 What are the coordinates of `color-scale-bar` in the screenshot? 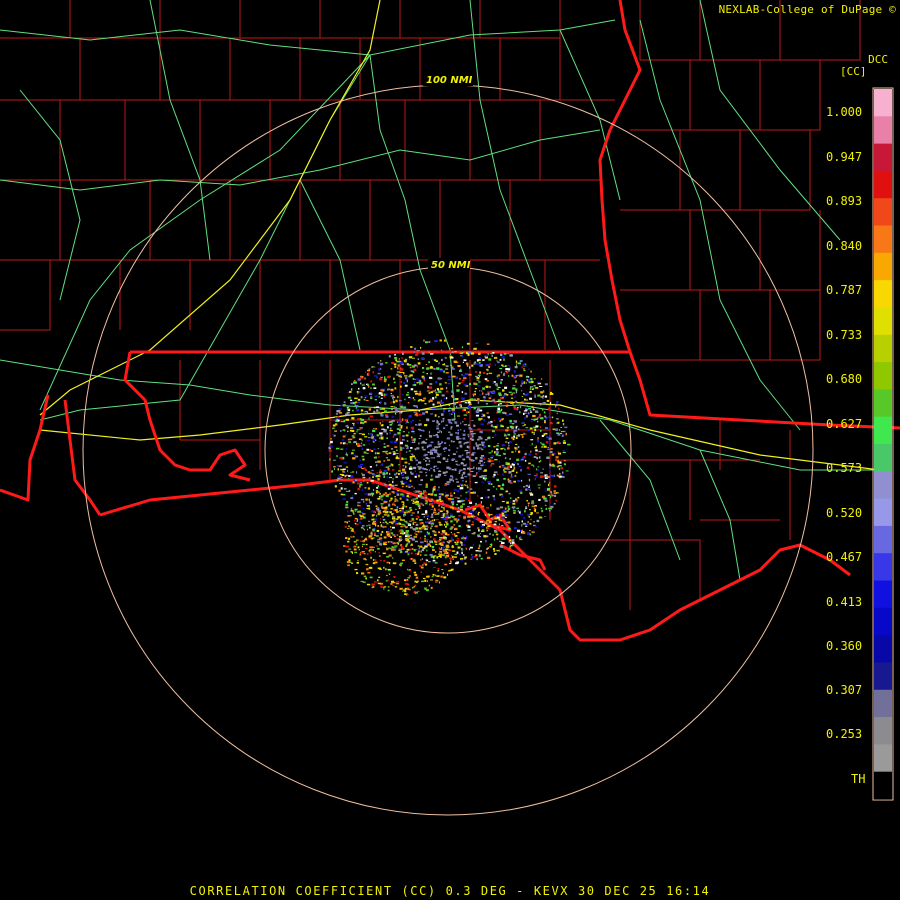 It's located at (883, 444).